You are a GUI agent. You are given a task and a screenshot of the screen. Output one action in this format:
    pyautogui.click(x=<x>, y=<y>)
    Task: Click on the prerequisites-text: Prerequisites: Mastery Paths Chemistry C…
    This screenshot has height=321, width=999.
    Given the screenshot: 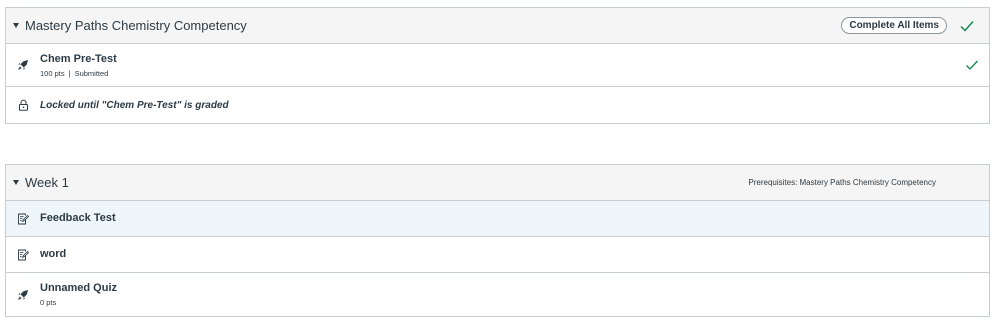 What is the action you would take?
    pyautogui.click(x=842, y=182)
    